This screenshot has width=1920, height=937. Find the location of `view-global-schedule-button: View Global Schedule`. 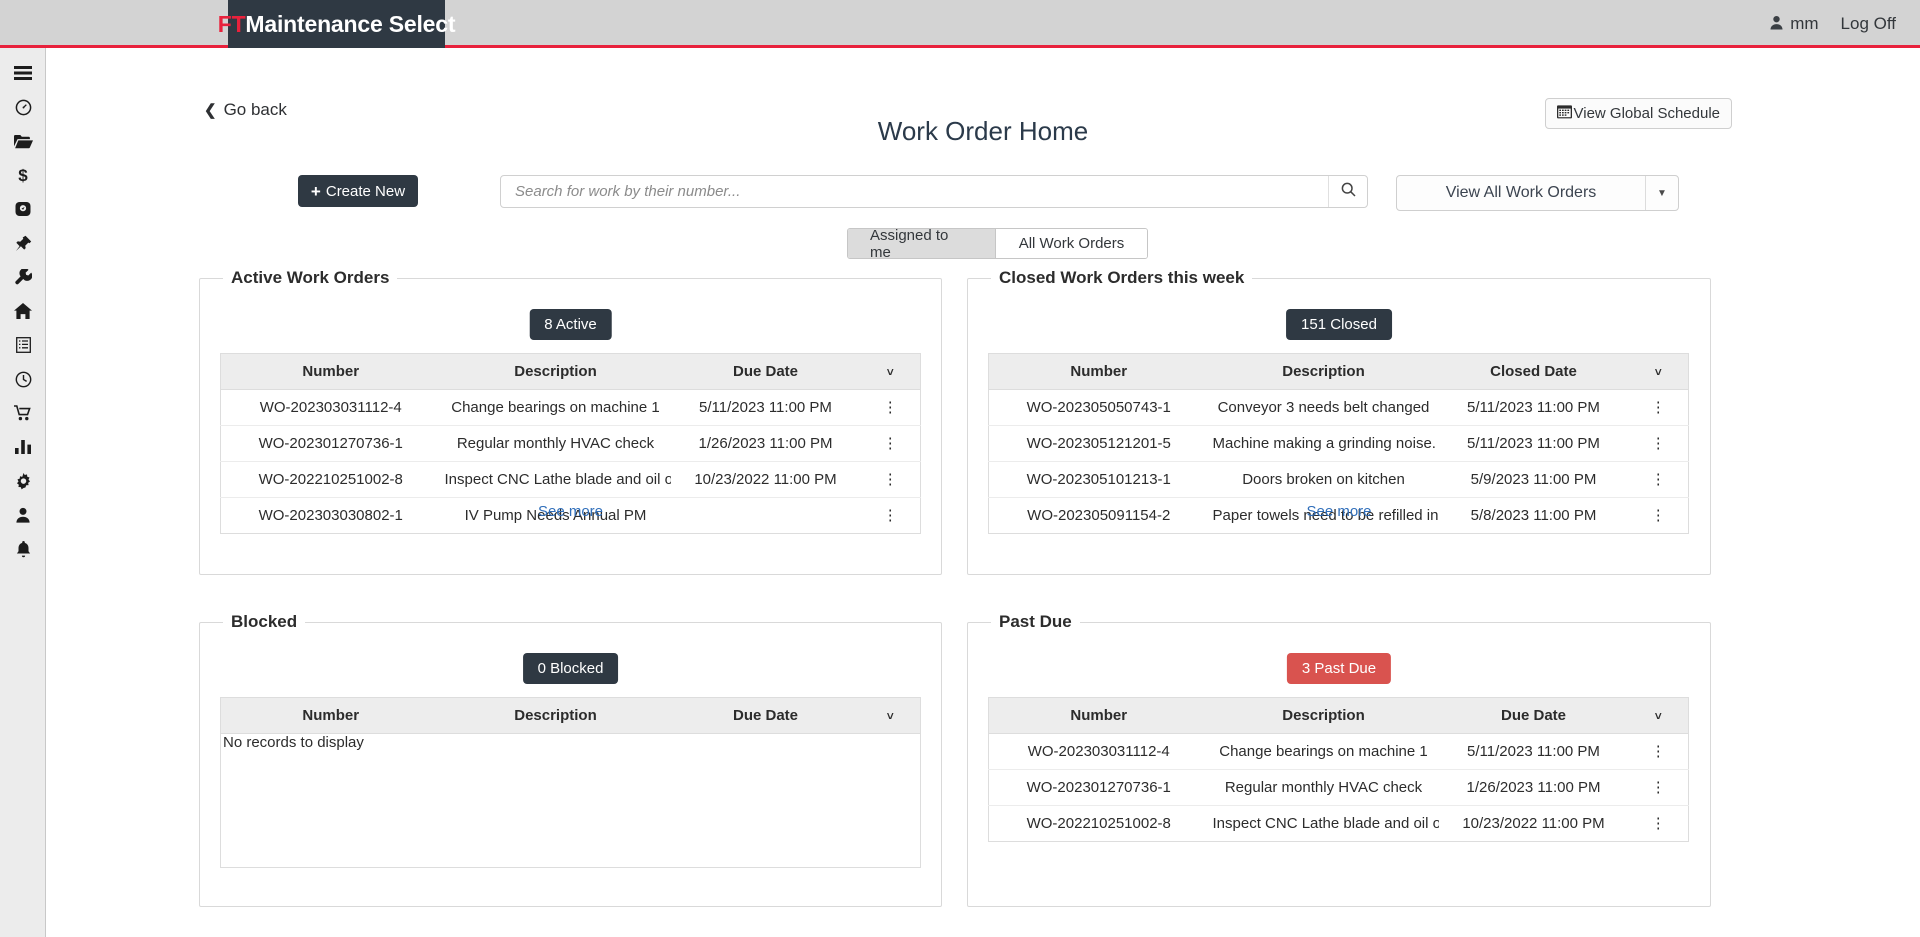

view-global-schedule-button: View Global Schedule is located at coordinates (1638, 113).